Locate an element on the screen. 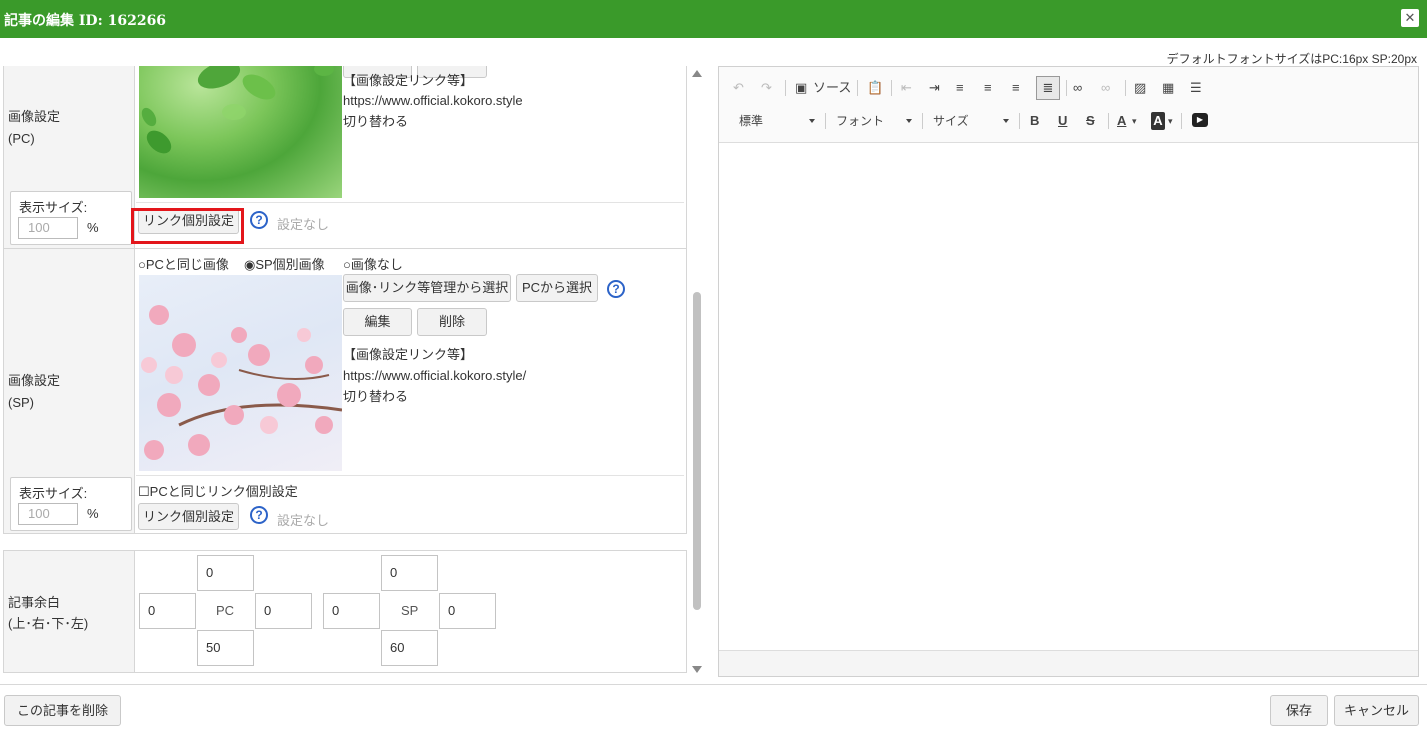  paste-icon: 📋 is located at coordinates (875, 88).